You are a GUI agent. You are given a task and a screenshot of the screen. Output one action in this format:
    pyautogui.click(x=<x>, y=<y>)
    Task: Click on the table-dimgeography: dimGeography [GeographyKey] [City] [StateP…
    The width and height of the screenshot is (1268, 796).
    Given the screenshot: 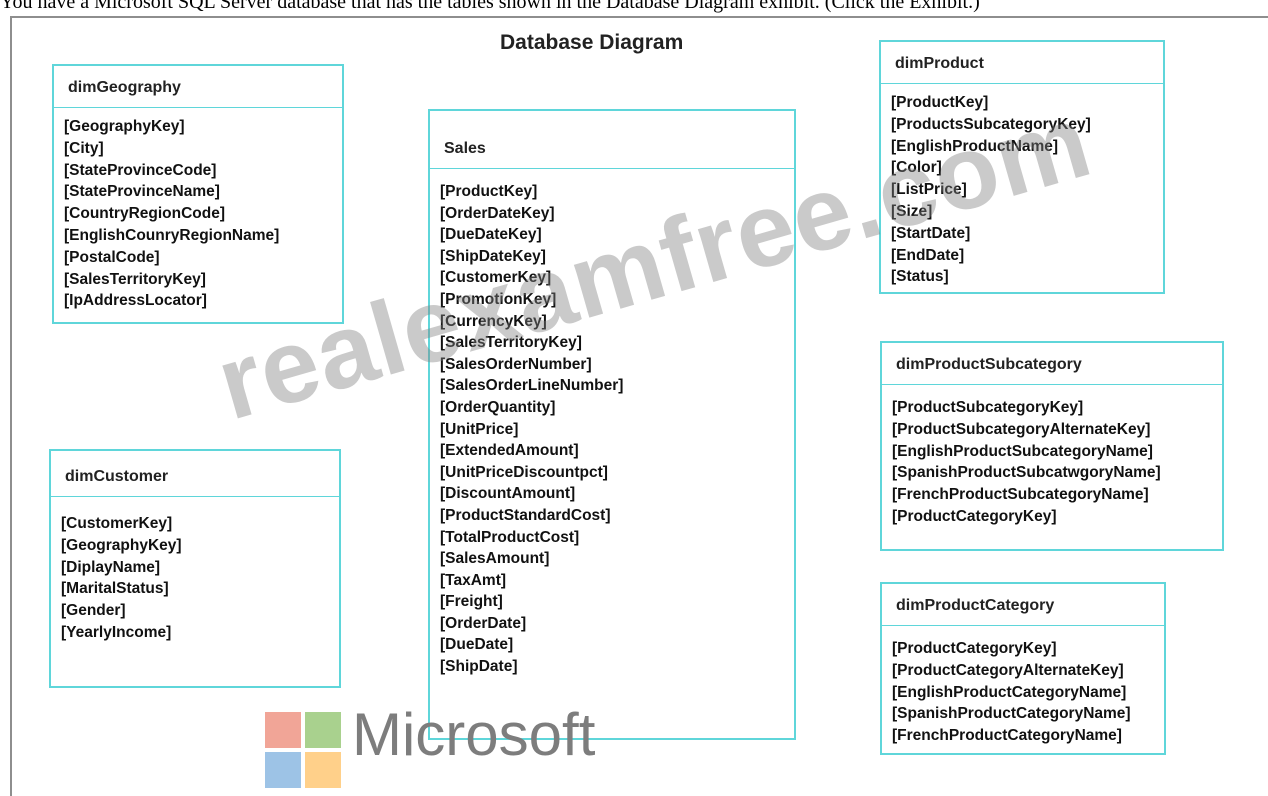 What is the action you would take?
    pyautogui.click(x=198, y=194)
    